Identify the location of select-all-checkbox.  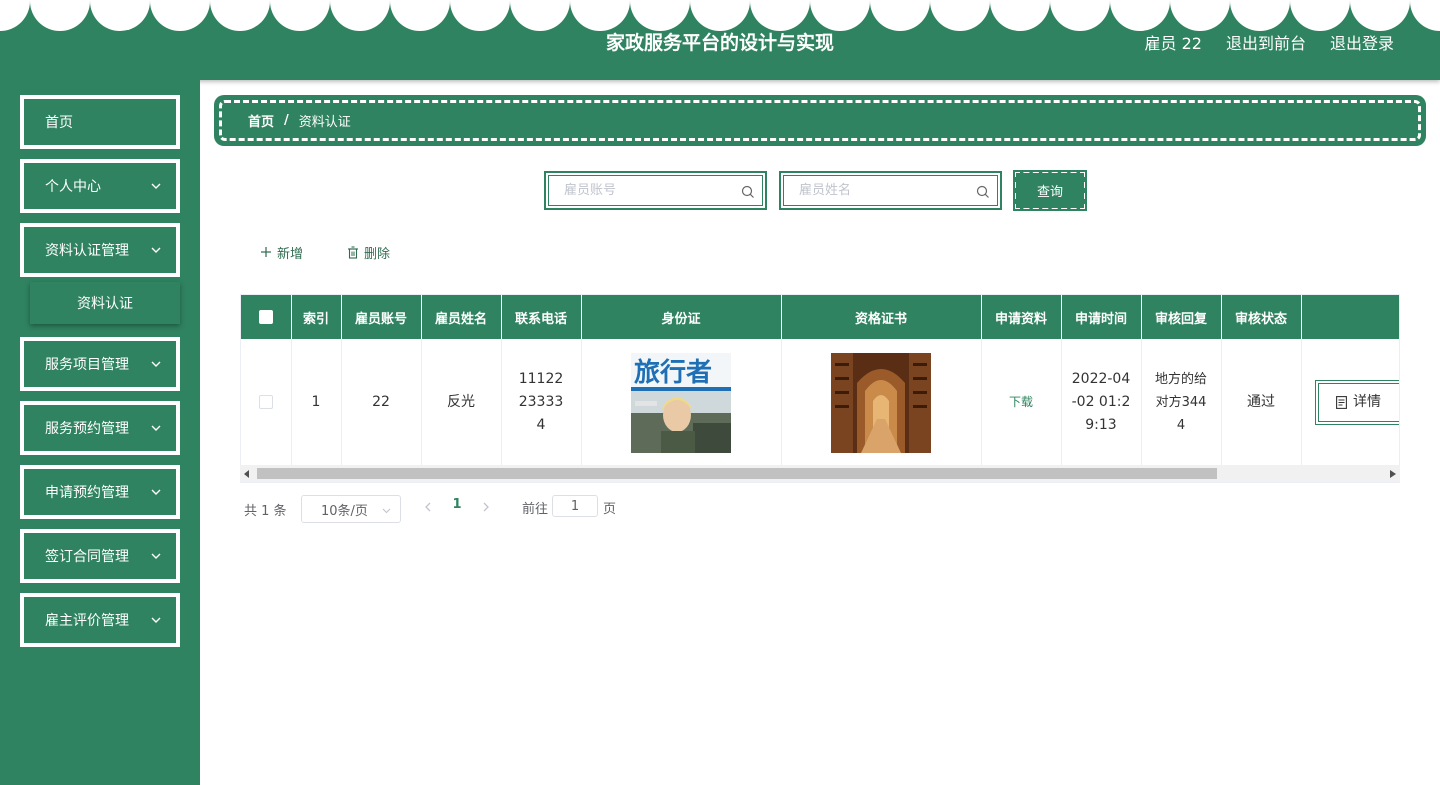
(265, 317).